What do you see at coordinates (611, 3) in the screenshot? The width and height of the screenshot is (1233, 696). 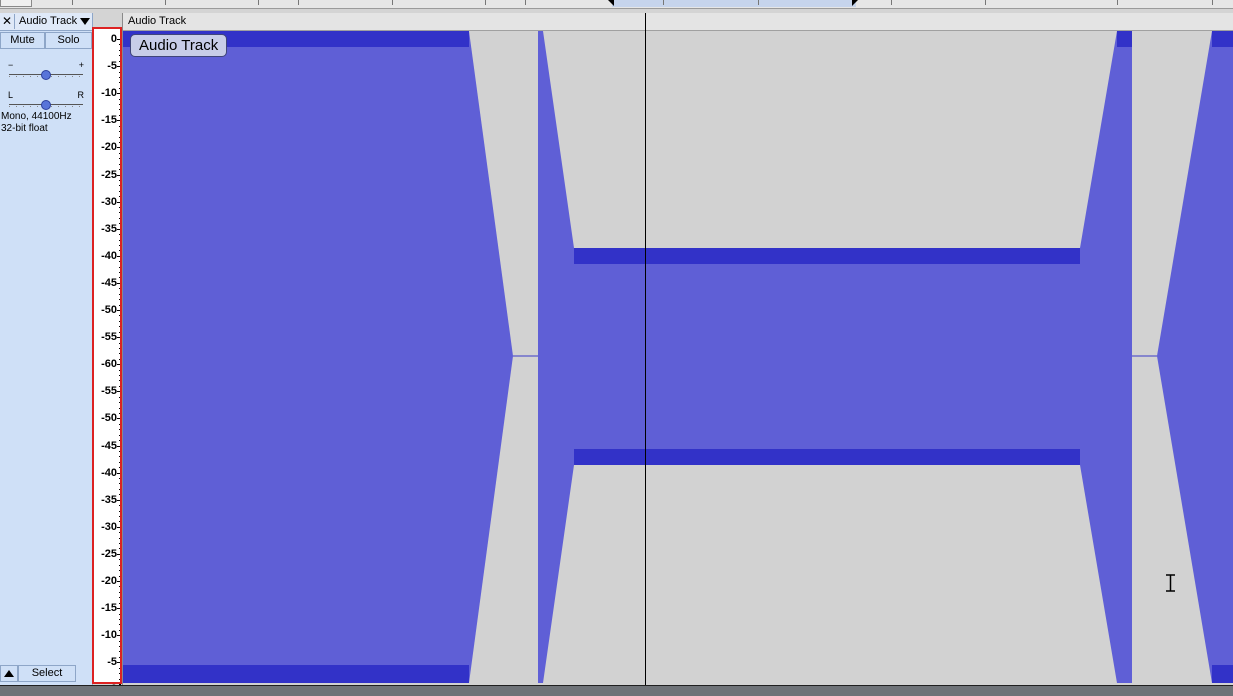 I see `selection-start-marker-icon` at bounding box center [611, 3].